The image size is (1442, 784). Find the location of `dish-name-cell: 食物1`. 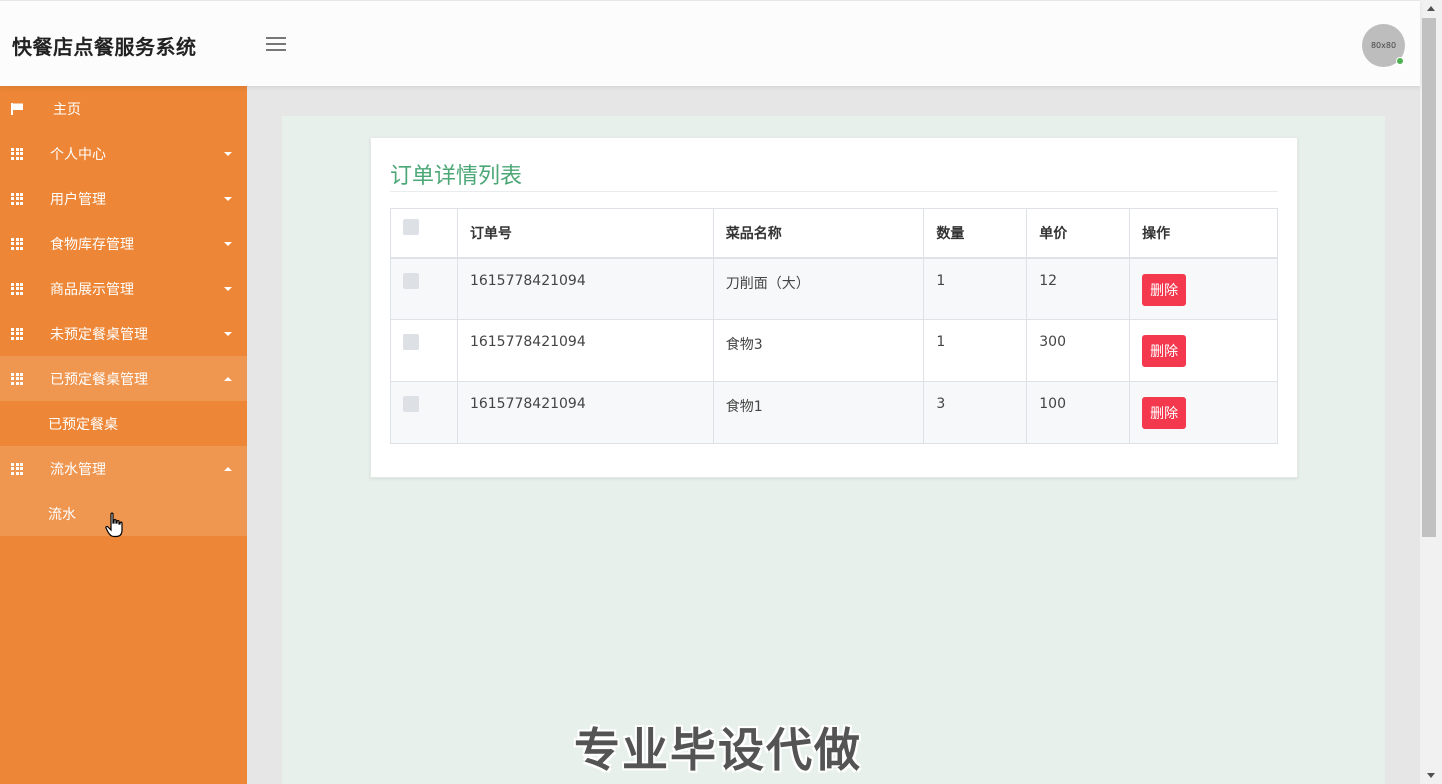

dish-name-cell: 食物1 is located at coordinates (818, 412).